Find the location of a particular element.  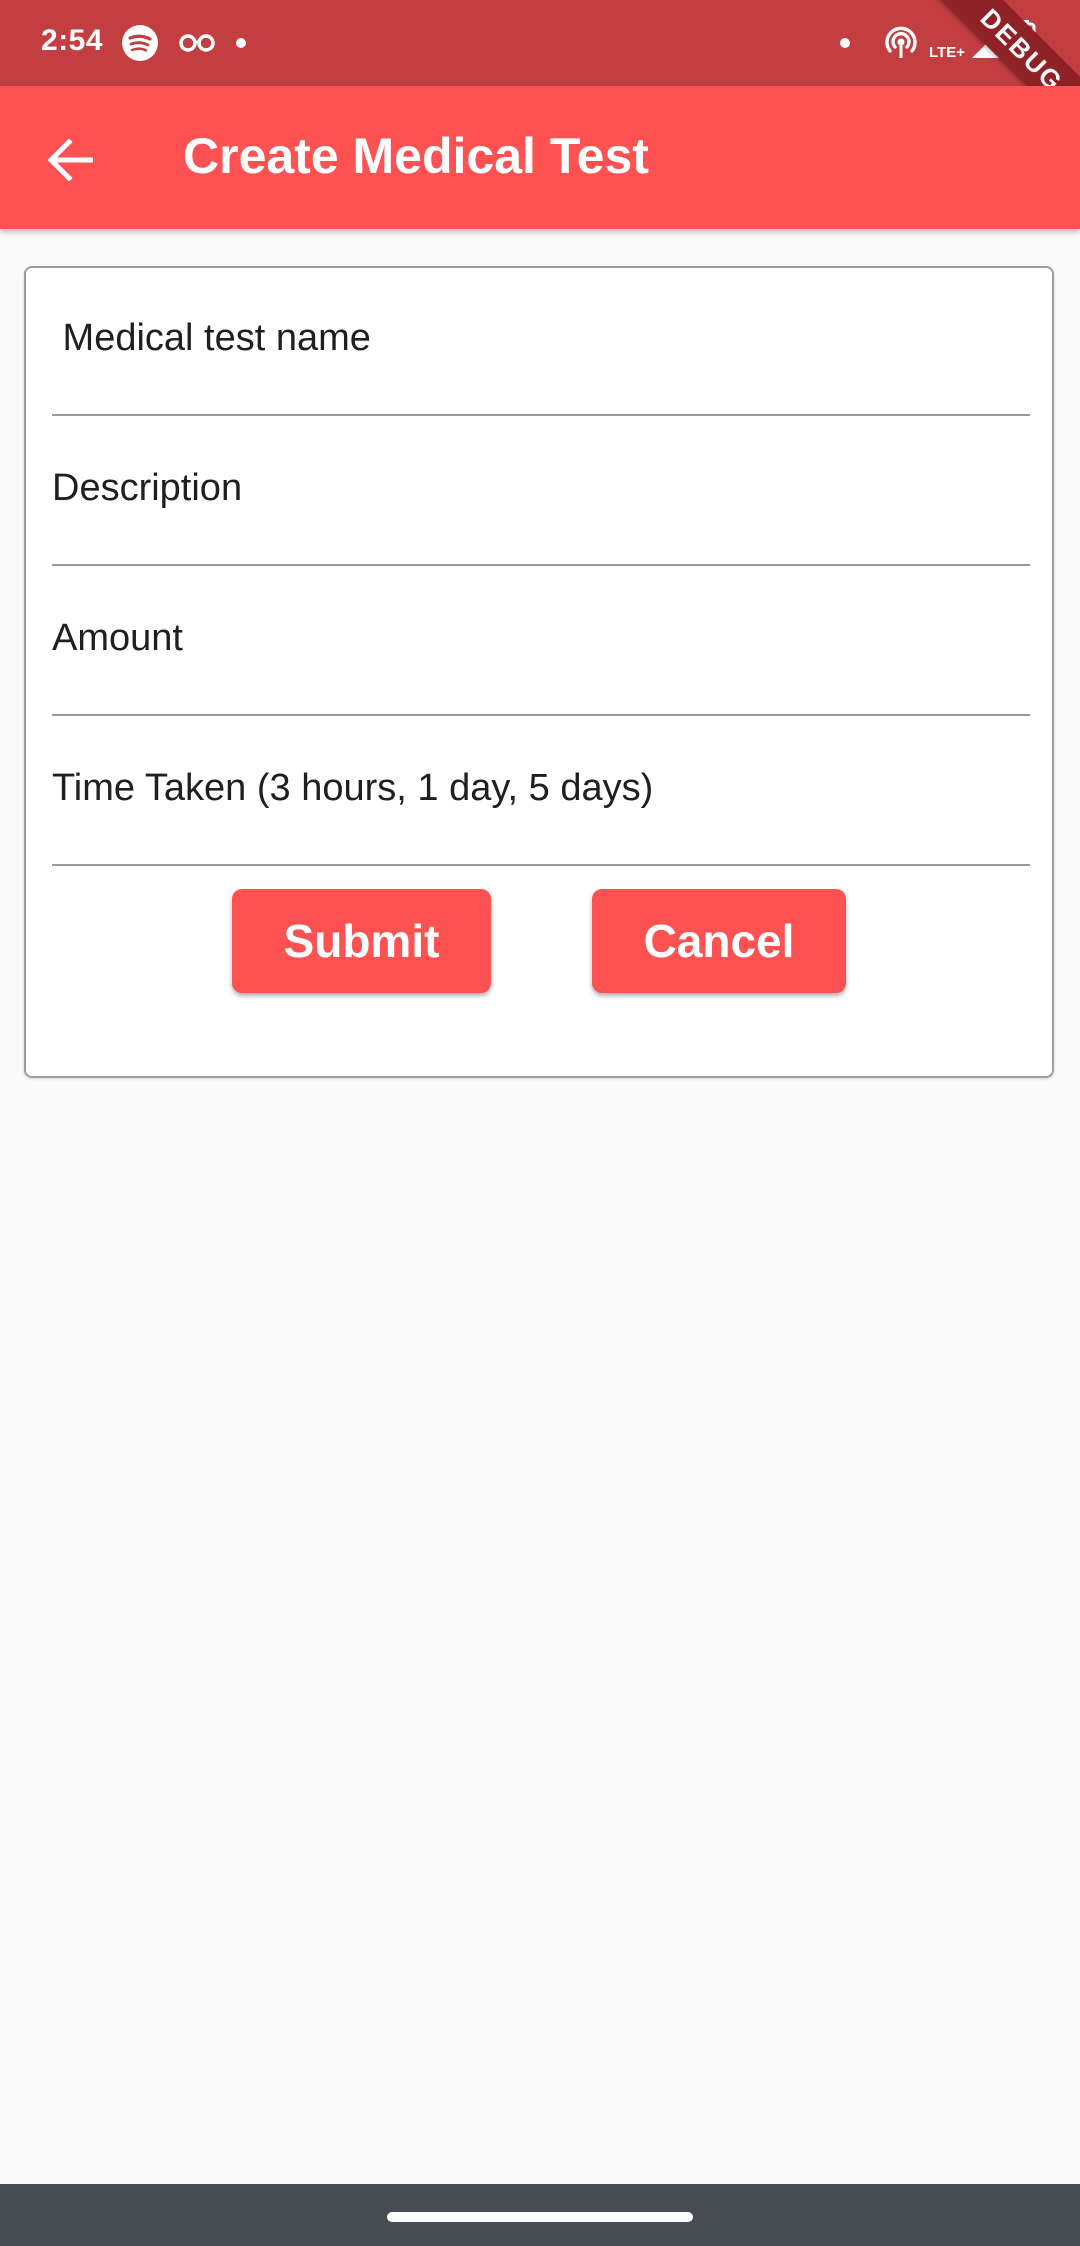

app-bar: Create Medical Test is located at coordinates (540, 157).